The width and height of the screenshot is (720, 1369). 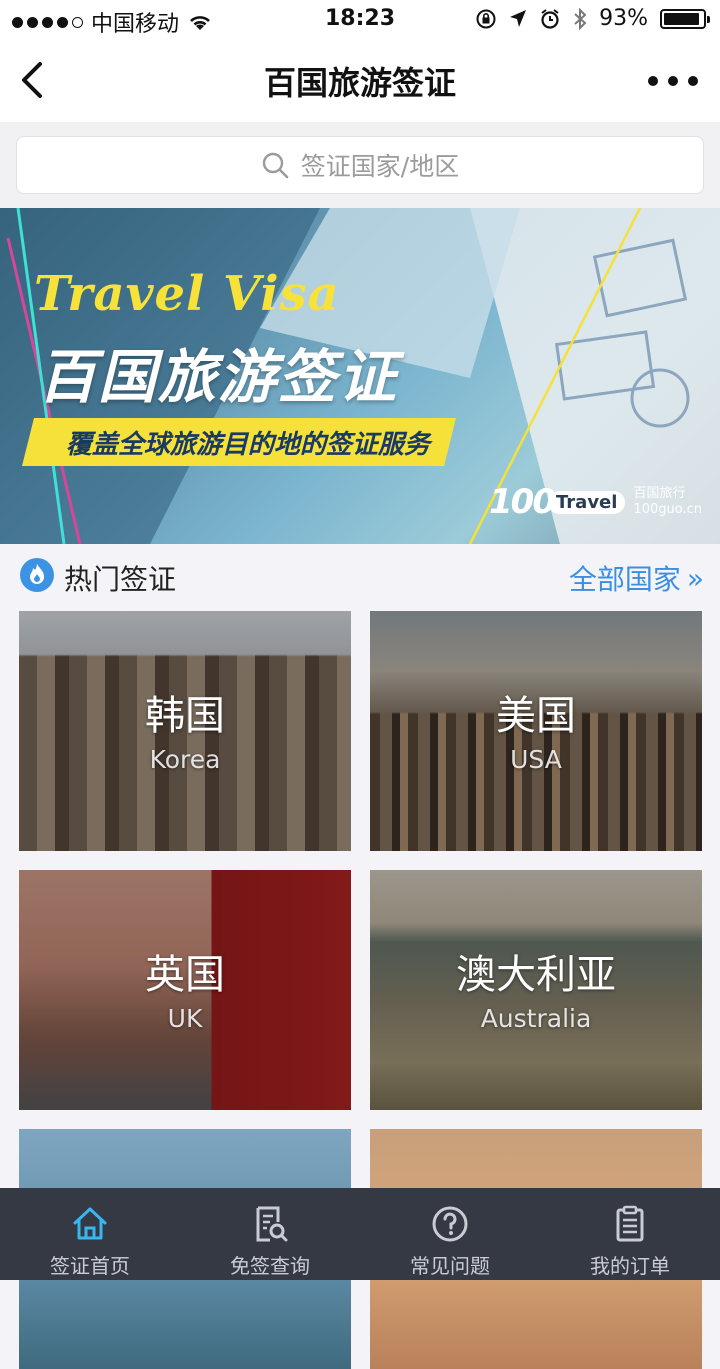 I want to click on country-name-en: Korea, so click(x=185, y=759).